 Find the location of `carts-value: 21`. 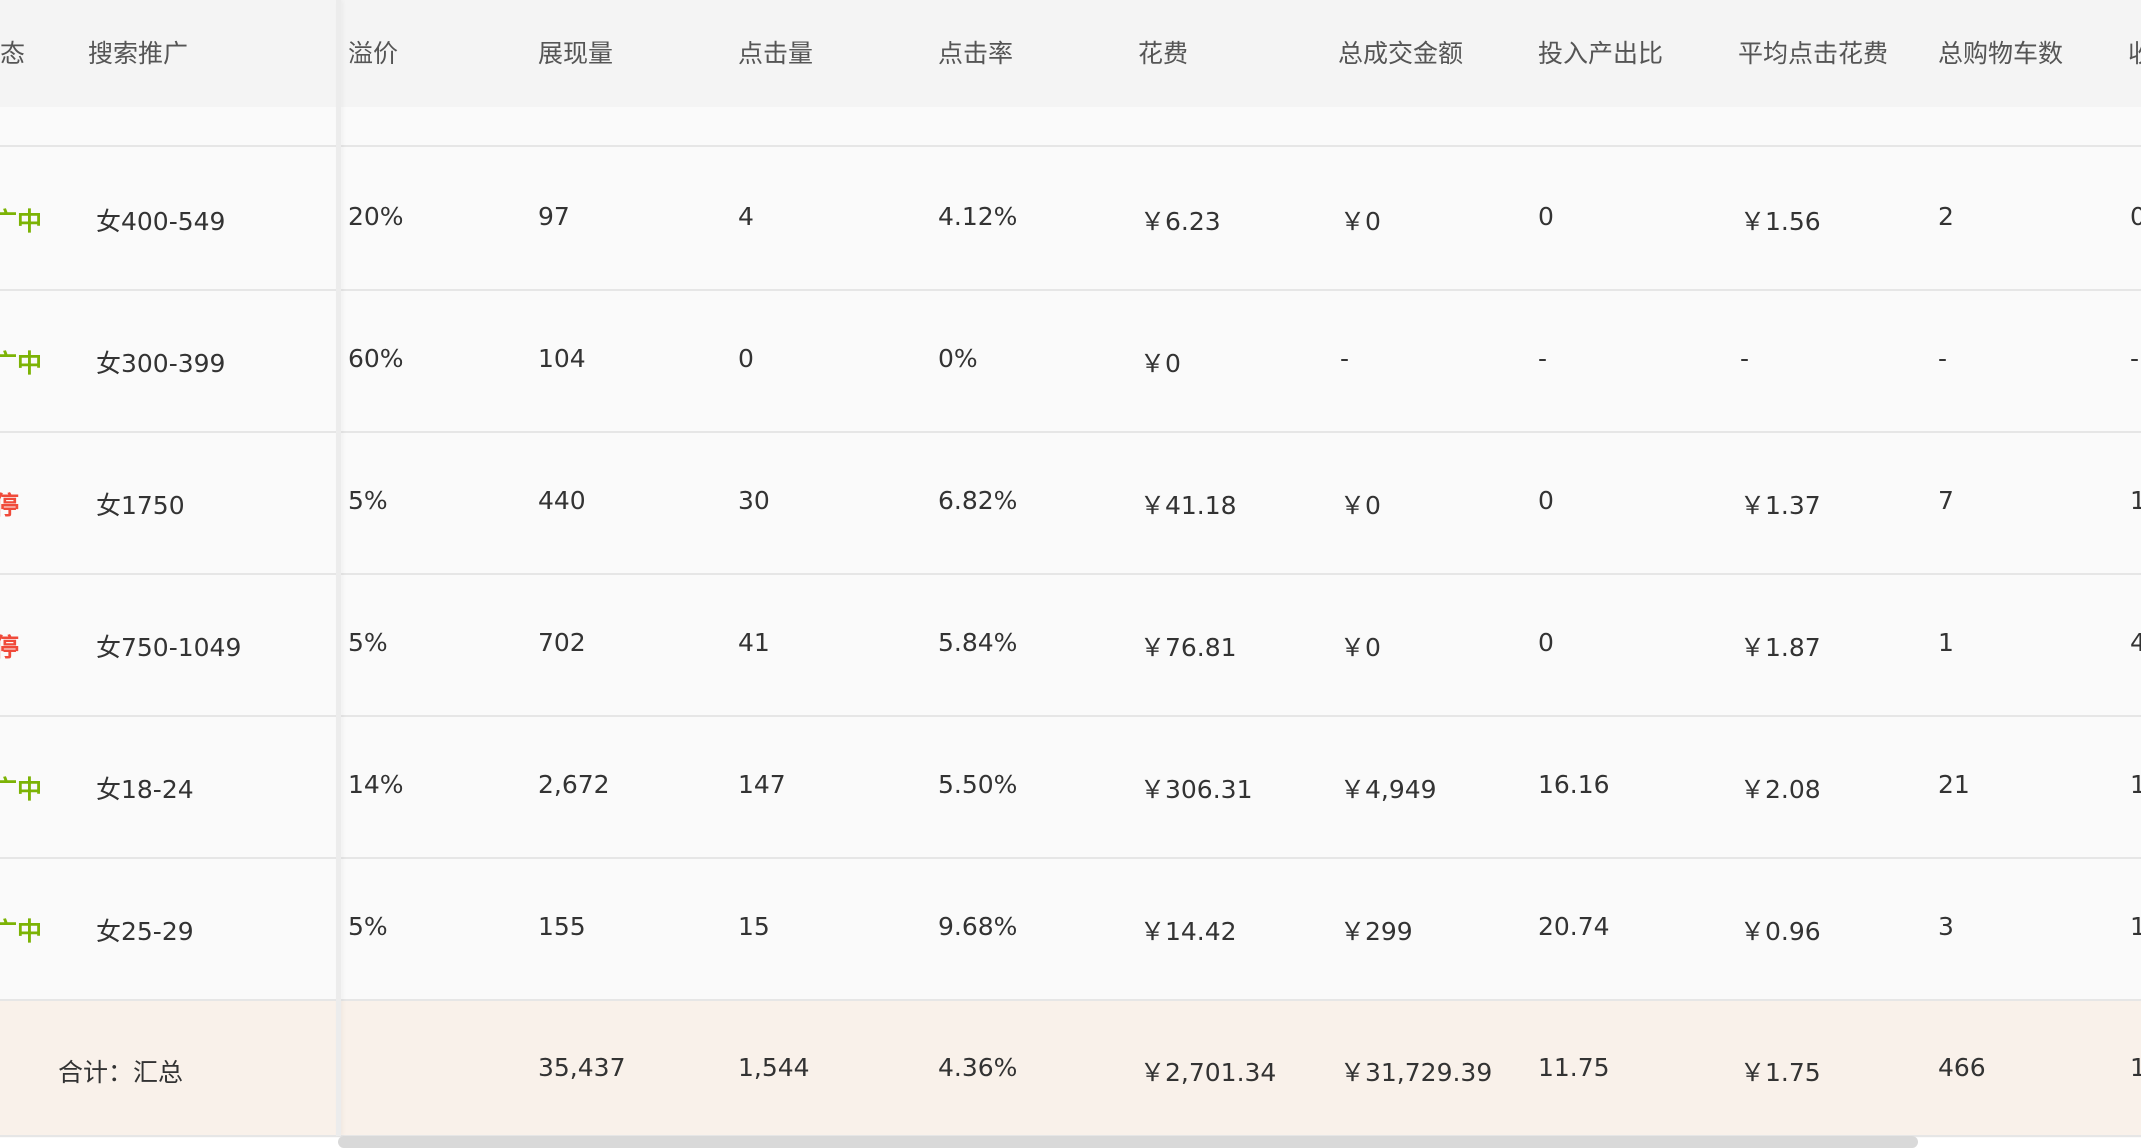

carts-value: 21 is located at coordinates (1954, 784).